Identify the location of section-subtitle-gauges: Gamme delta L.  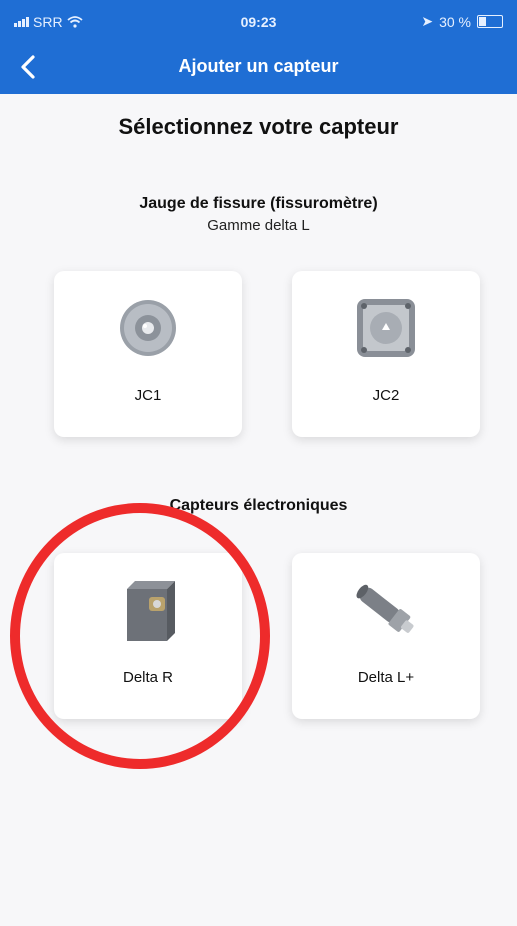
(258, 225).